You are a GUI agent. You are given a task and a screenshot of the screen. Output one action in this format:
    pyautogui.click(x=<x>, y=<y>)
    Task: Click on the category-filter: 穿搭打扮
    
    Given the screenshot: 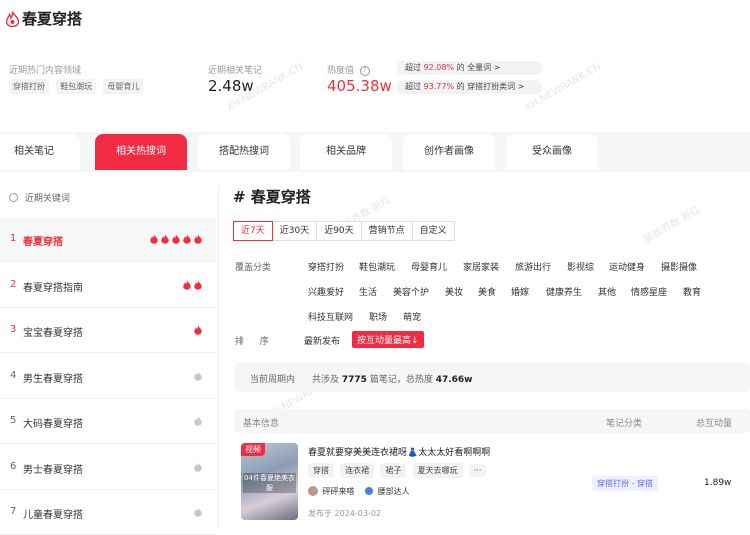 What is the action you would take?
    pyautogui.click(x=326, y=266)
    